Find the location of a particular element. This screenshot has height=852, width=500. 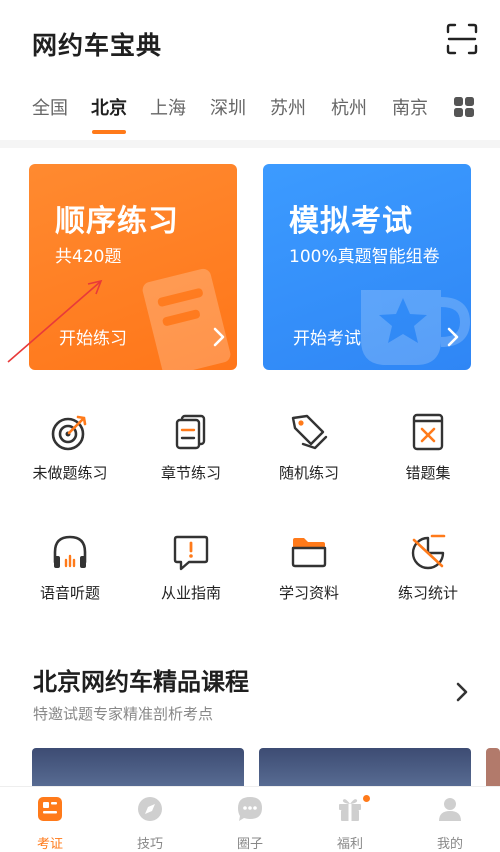

target-icon is located at coordinates (69, 433).